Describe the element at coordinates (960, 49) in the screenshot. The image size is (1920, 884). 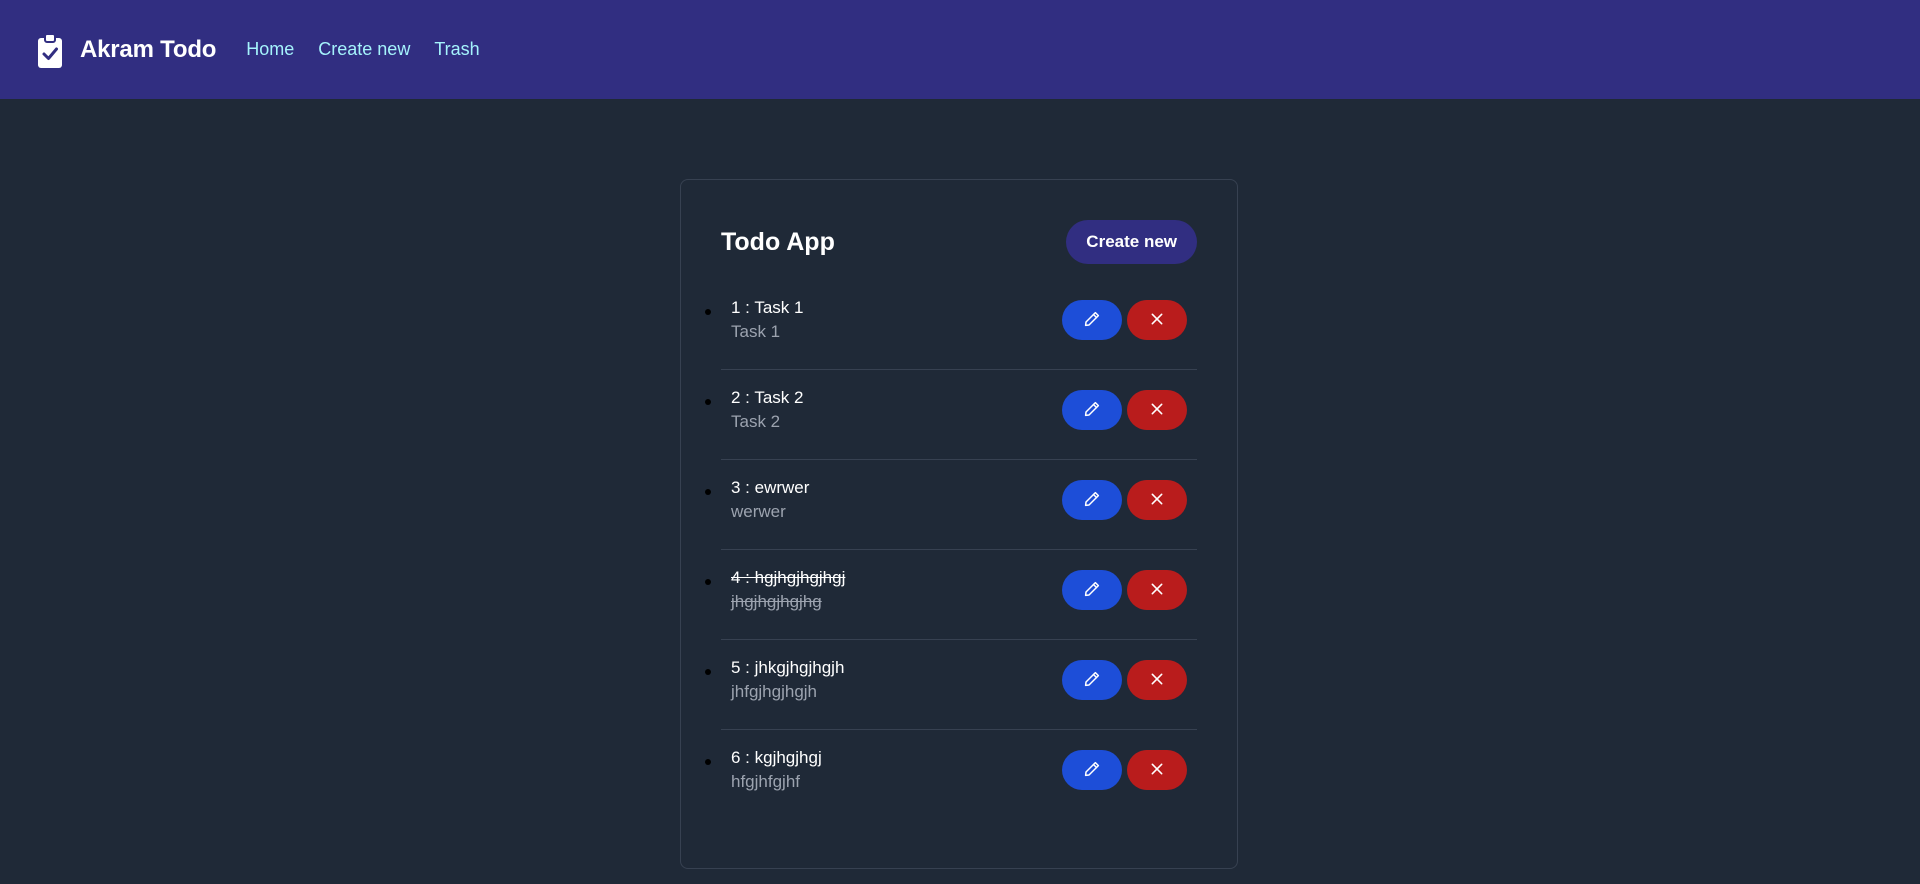
I see `navbar: Akram Todo Home Create new Trash` at that location.